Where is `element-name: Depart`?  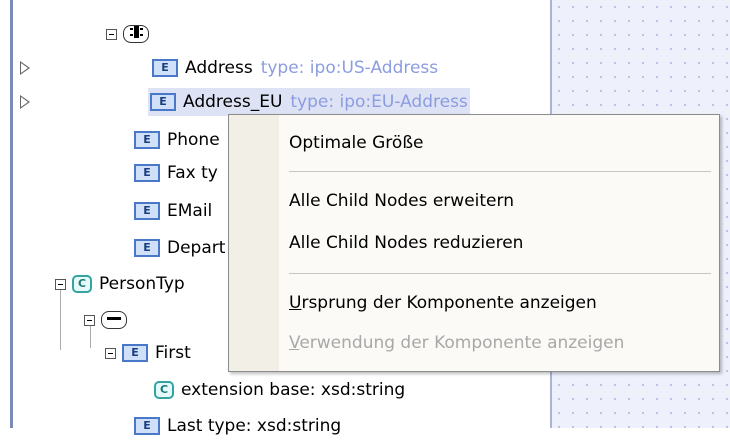 element-name: Depart is located at coordinates (196, 248).